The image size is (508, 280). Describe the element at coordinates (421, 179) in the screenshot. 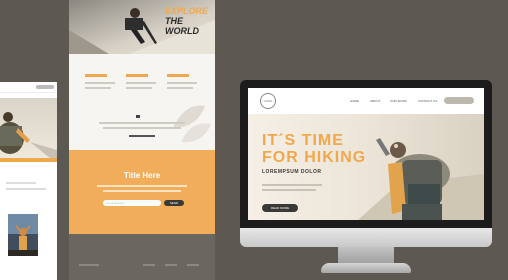

I see `hiker-hero-image` at that location.